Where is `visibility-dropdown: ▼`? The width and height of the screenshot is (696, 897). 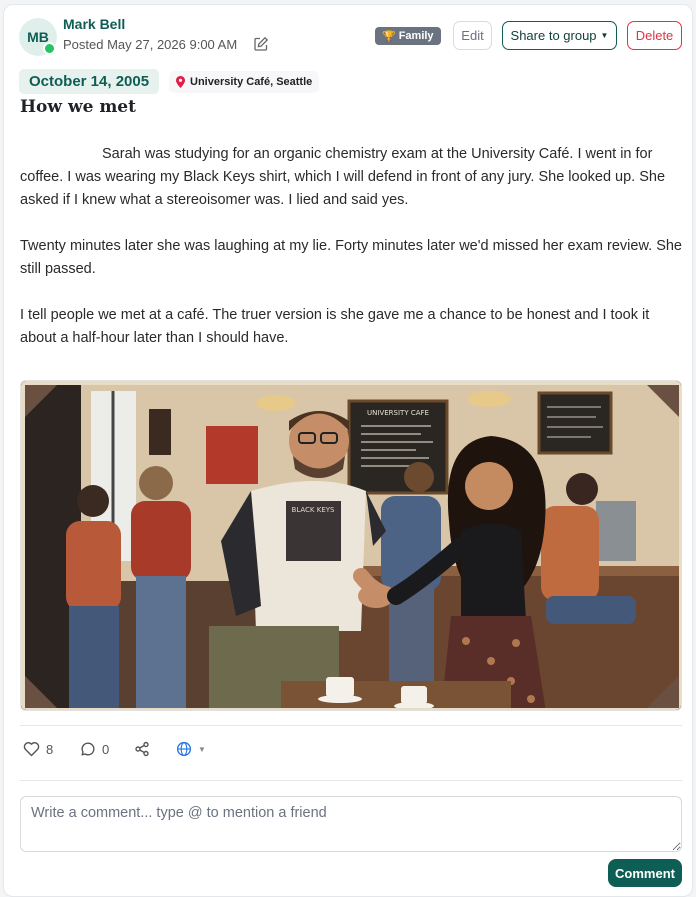
visibility-dropdown: ▼ is located at coordinates (191, 749).